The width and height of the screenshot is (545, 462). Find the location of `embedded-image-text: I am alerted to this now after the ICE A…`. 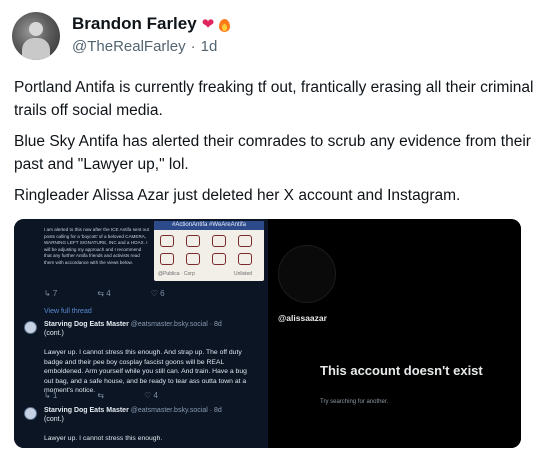

embedded-image-text: I am alerted to this now after the ICE A… is located at coordinates (96, 246).